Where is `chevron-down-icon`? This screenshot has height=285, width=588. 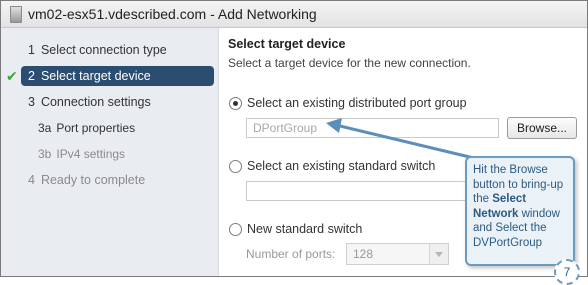
chevron-down-icon is located at coordinates (438, 254).